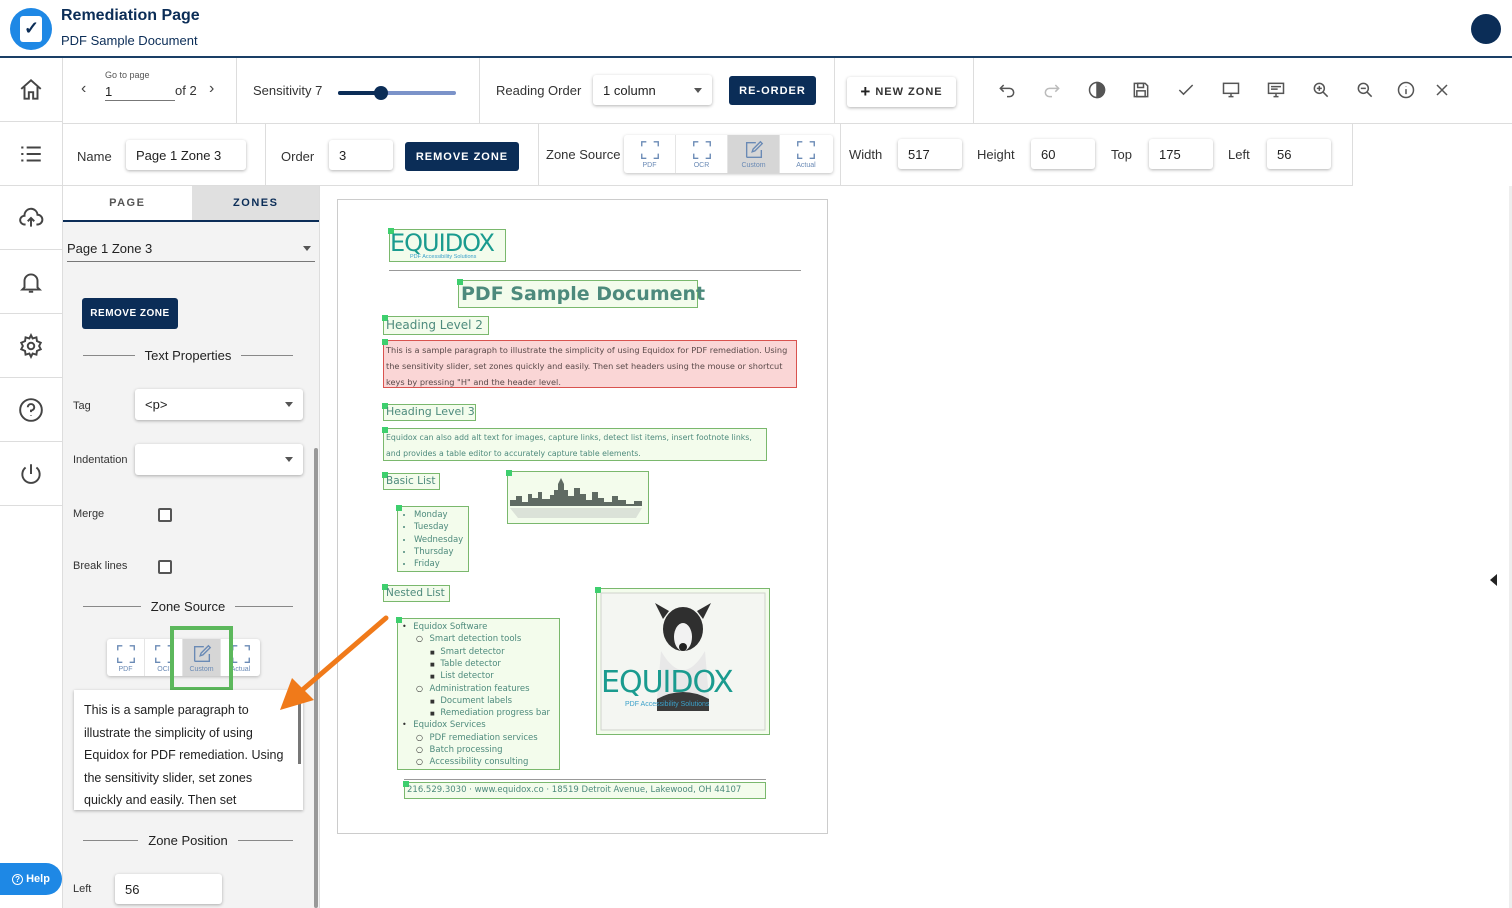 This screenshot has width=1512, height=908. I want to click on go-to-page-label: Go to page, so click(127, 75).